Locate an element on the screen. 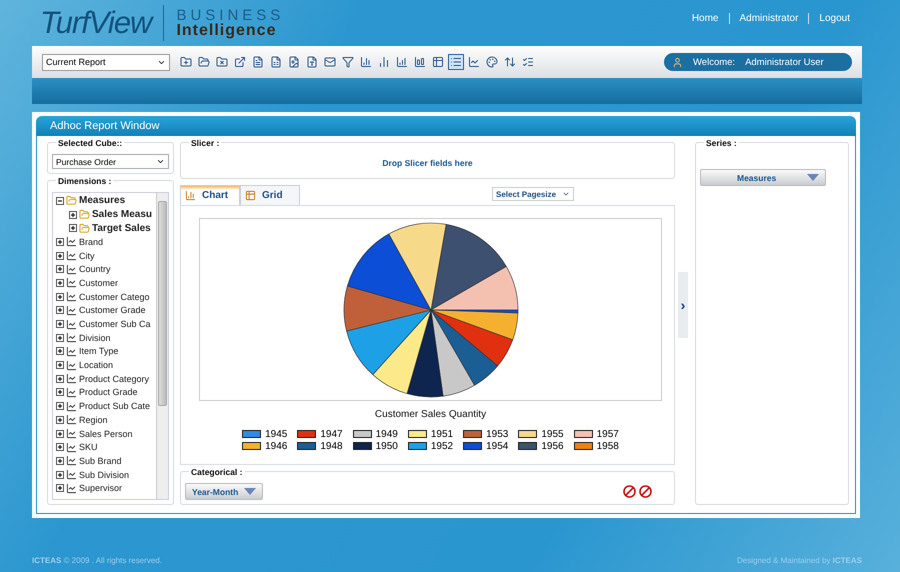  tree-item: Customer is located at coordinates (98, 283).